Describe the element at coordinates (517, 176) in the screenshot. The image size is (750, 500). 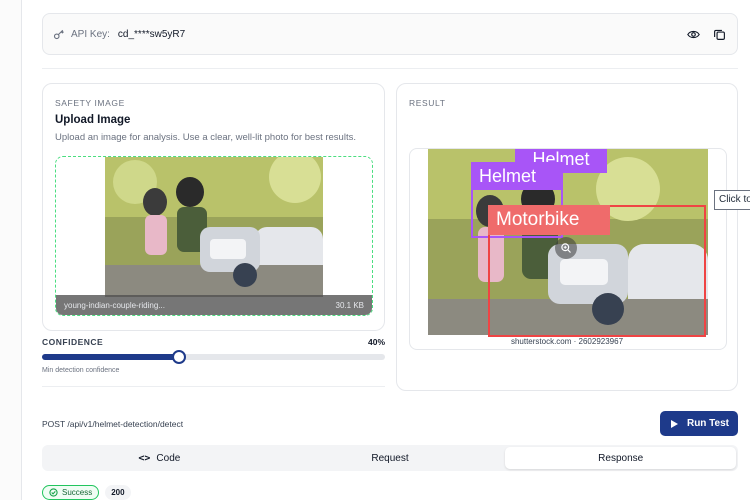
I see `detection-label-helmet-2: Helmet` at that location.